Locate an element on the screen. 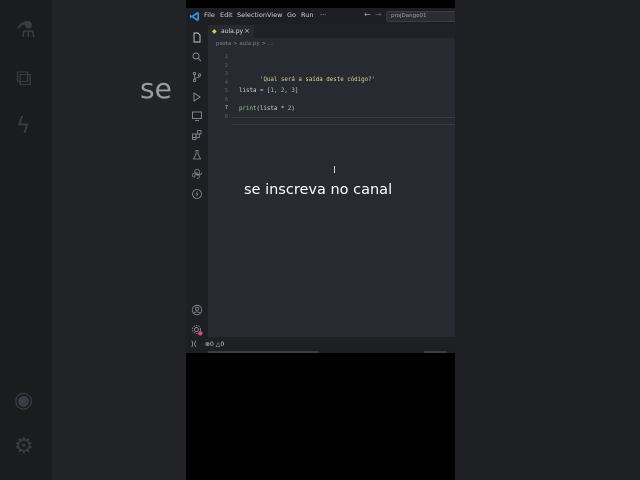  problems-indicator: ⊗0 △0 is located at coordinates (214, 344).